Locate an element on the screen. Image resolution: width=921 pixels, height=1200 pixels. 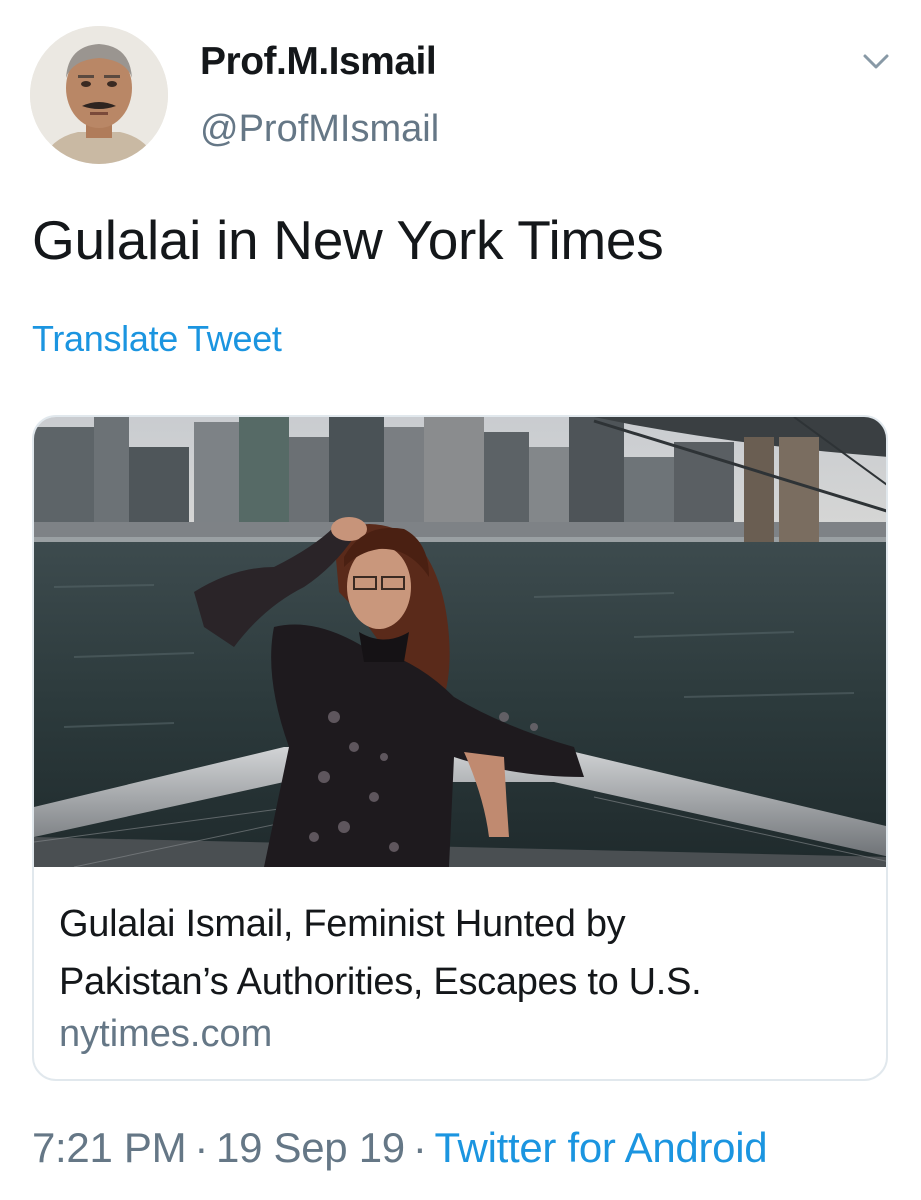
card-title-line: Pakistan’s Authorities, Escapes to U.S. is located at coordinates (380, 982).